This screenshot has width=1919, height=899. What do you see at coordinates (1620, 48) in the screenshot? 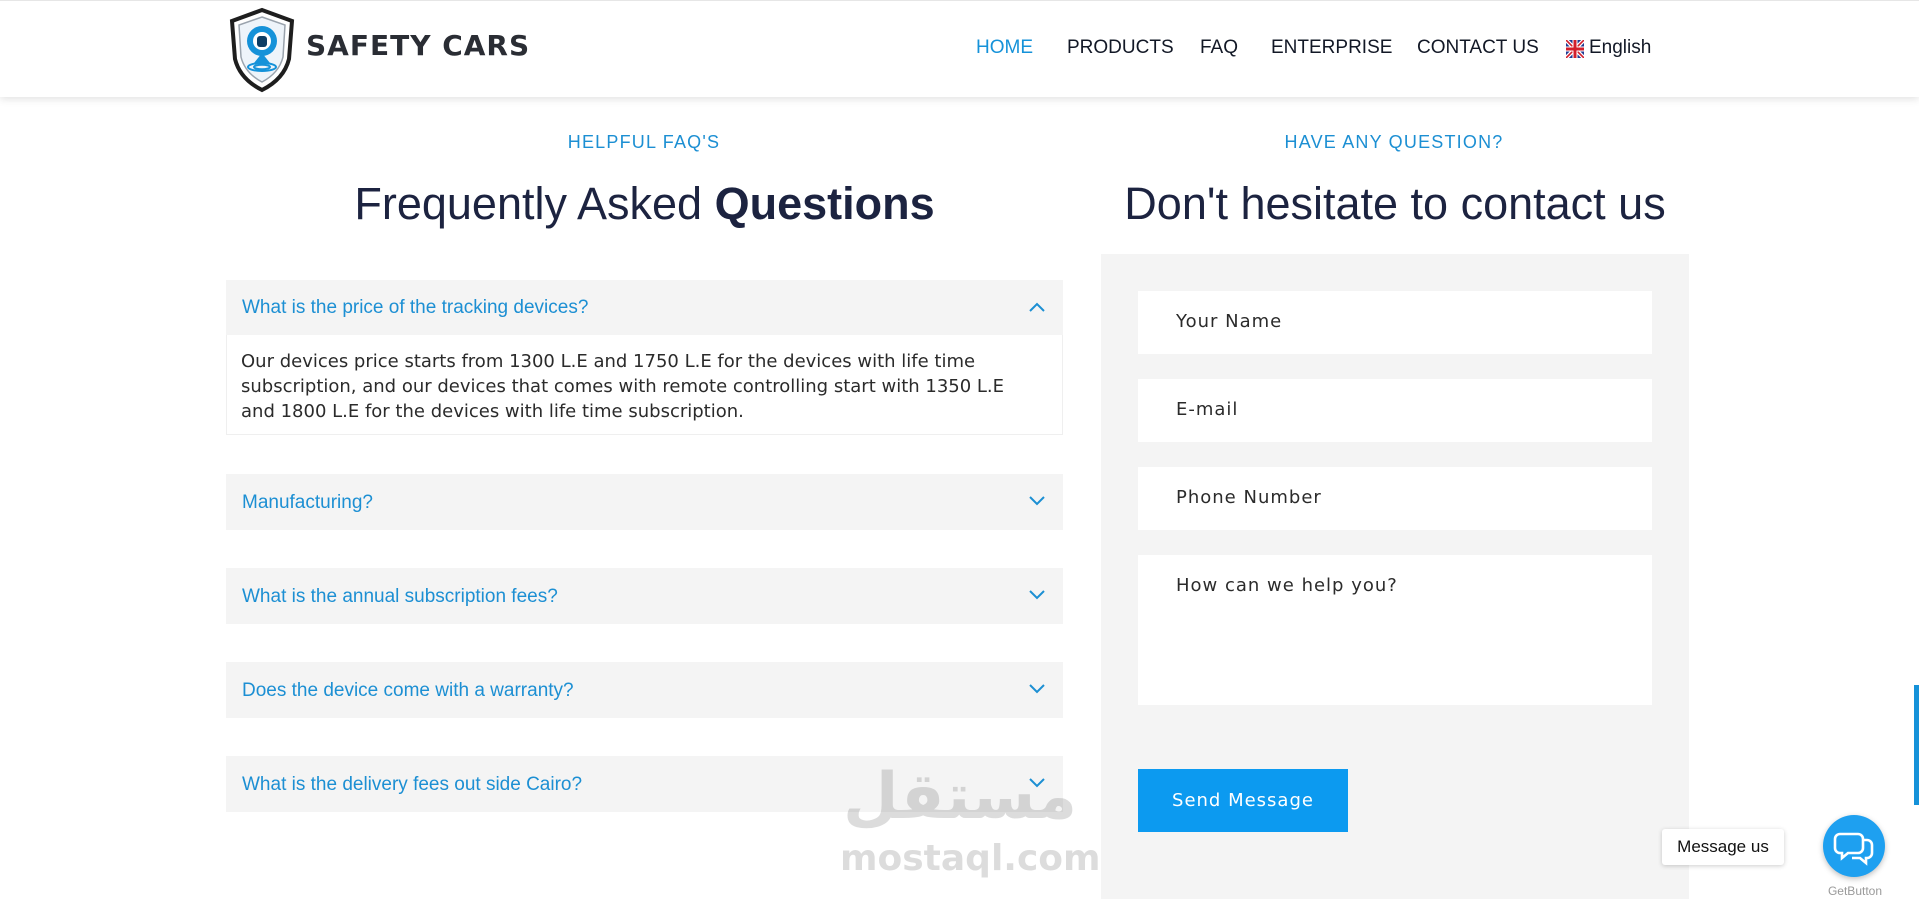
I see `language-selector: English` at bounding box center [1620, 48].